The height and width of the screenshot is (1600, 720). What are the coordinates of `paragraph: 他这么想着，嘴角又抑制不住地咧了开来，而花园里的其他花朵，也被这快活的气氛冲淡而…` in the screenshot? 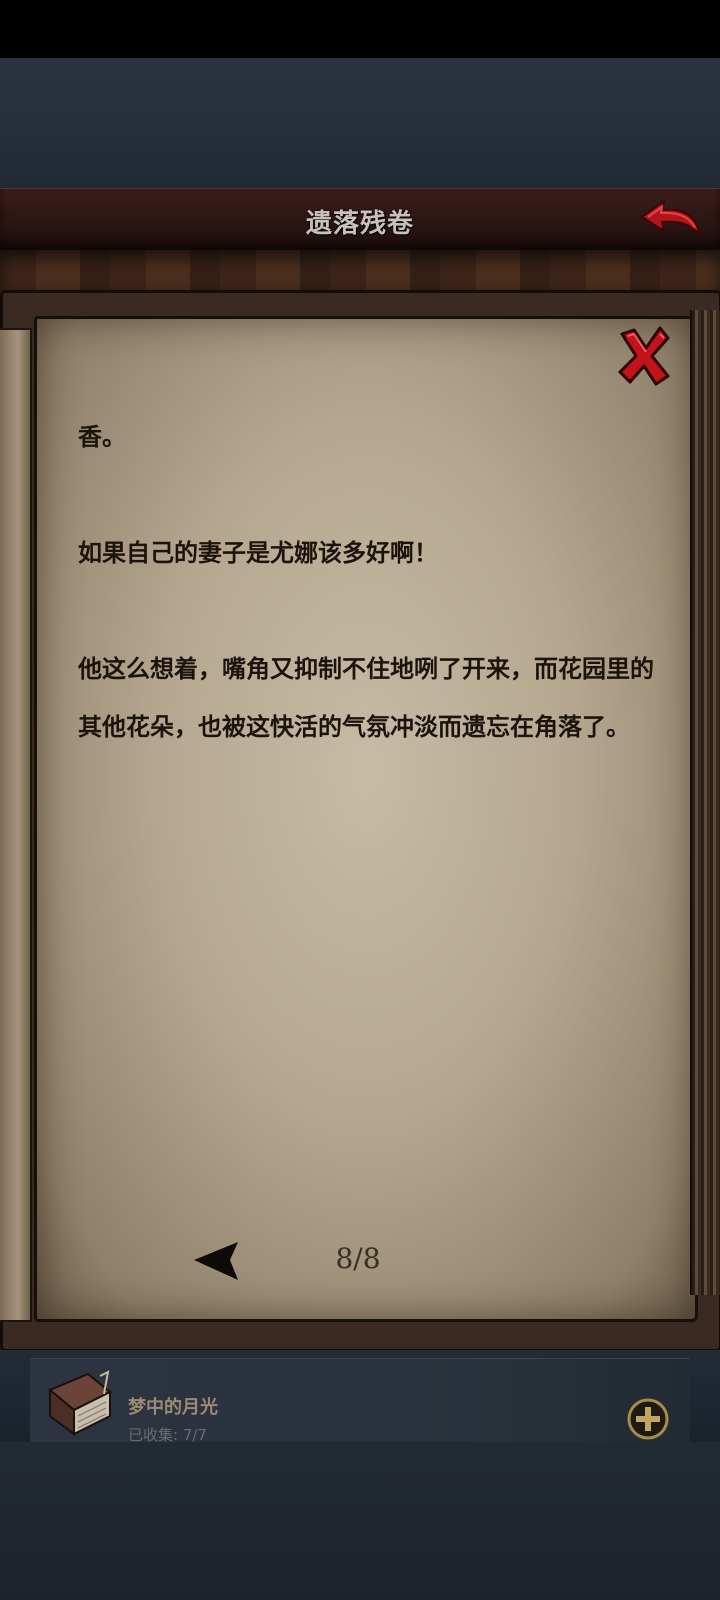 It's located at (366, 698).